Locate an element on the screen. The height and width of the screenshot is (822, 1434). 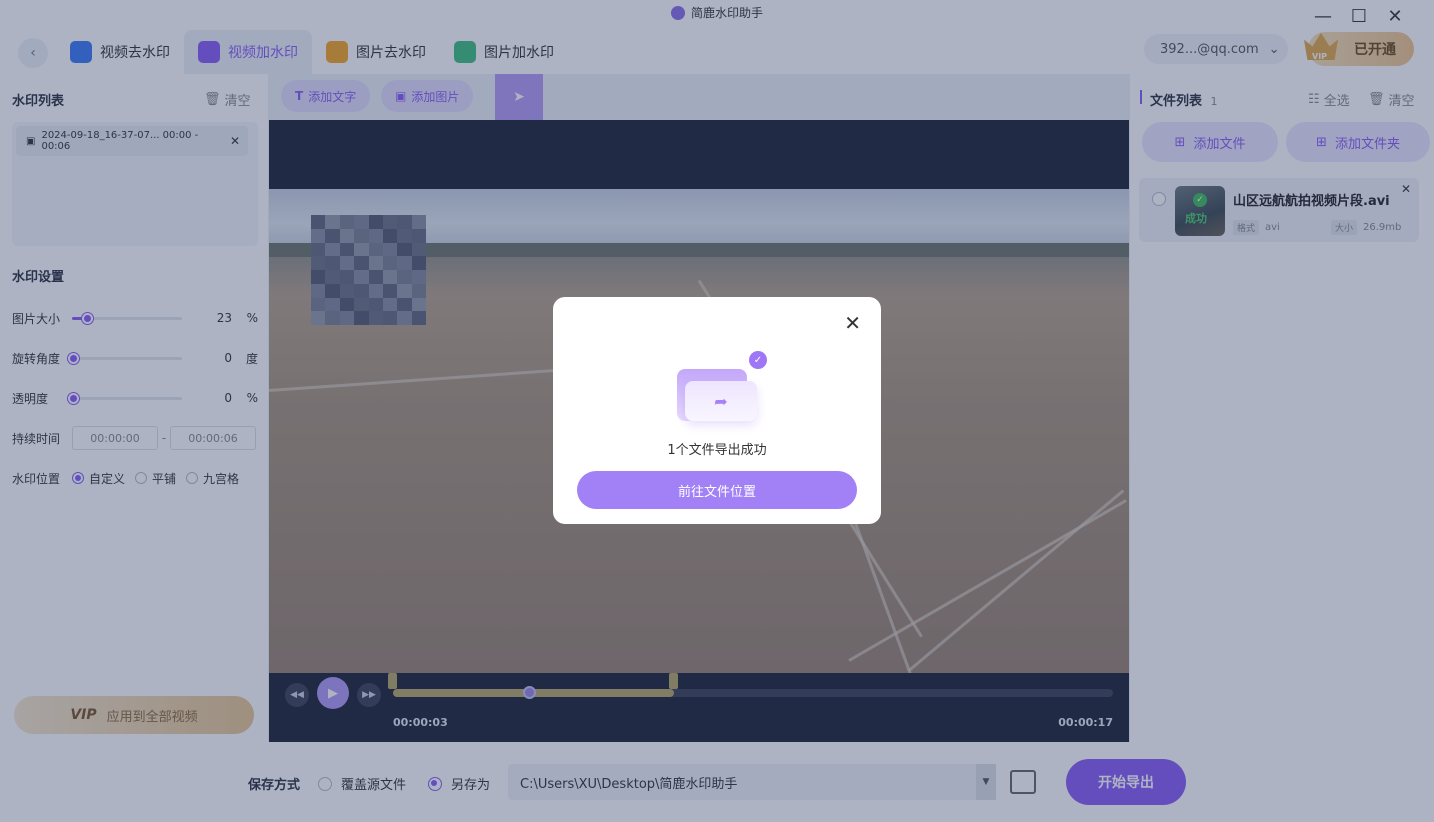
folder-front-shape: ➦ is located at coordinates (721, 401).